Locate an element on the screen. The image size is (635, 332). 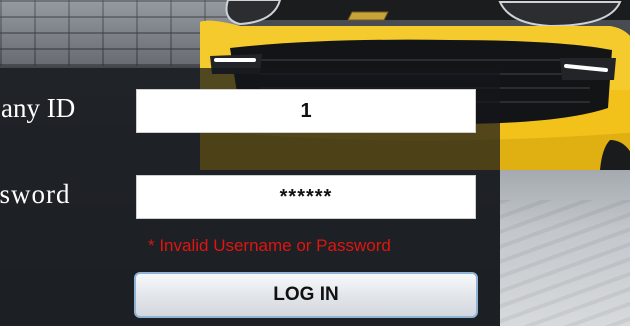
error-message: * Invalid Username or Password is located at coordinates (269, 245).